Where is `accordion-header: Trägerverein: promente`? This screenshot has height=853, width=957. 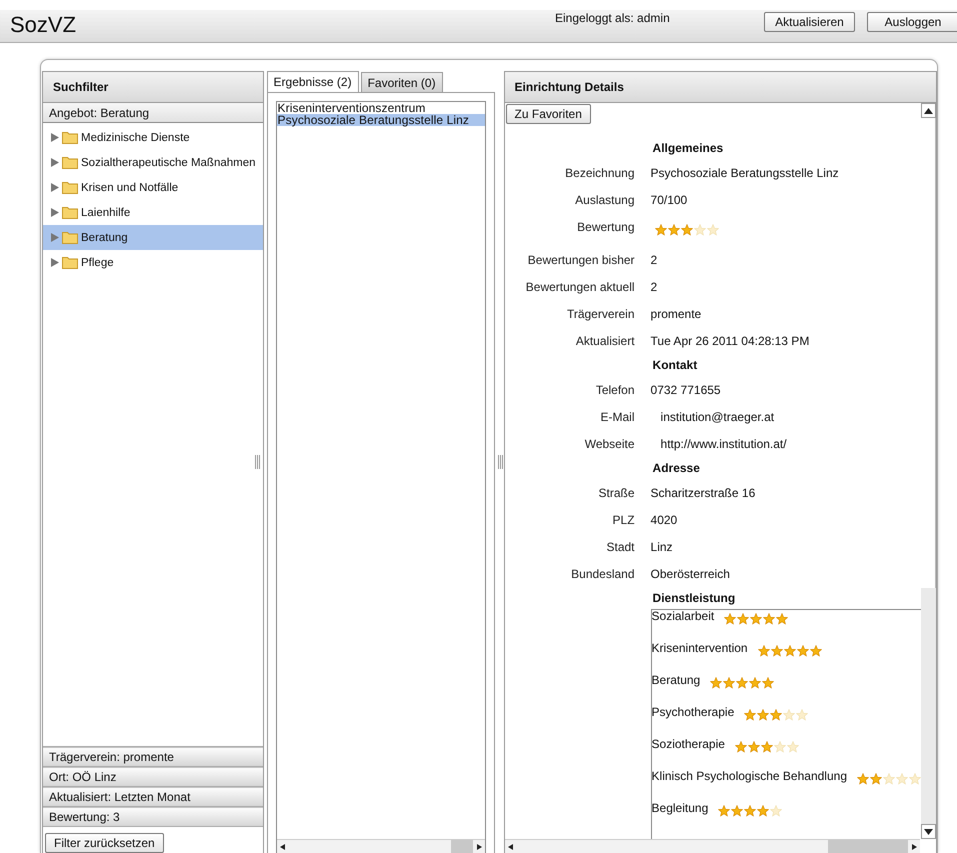 accordion-header: Trägerverein: promente is located at coordinates (153, 757).